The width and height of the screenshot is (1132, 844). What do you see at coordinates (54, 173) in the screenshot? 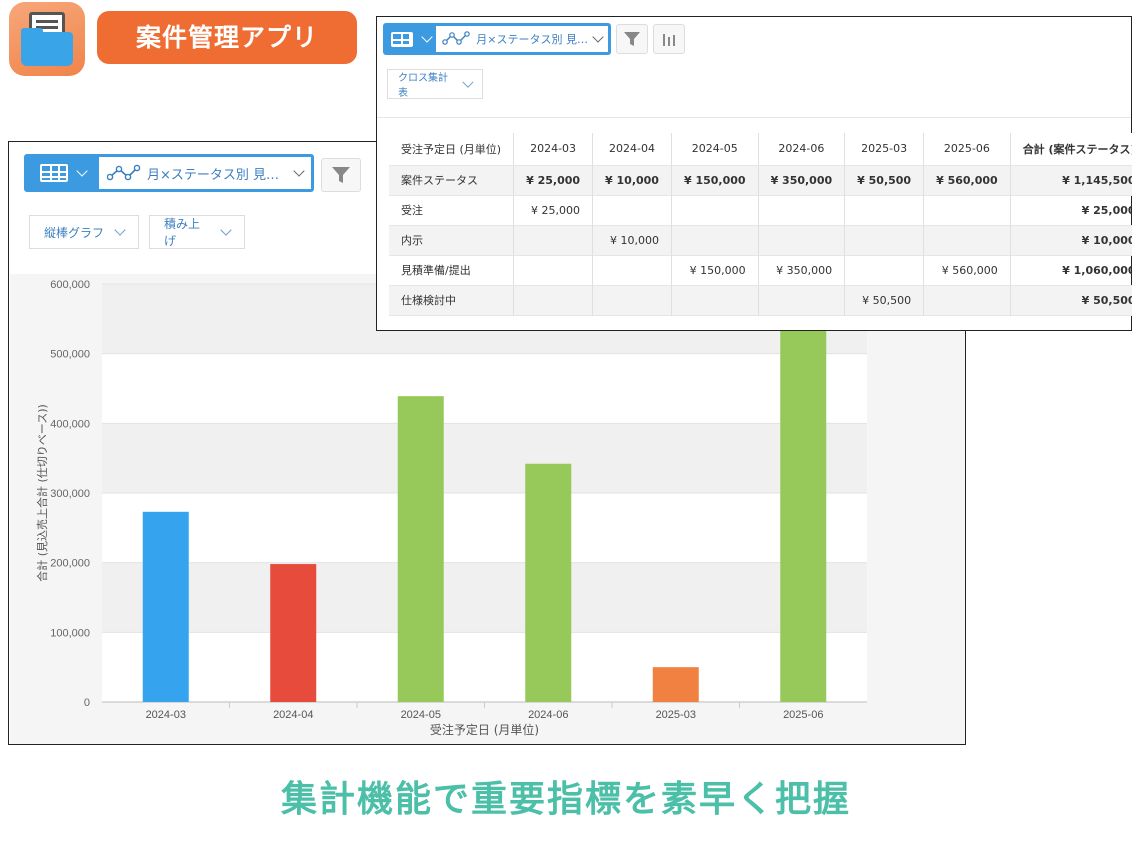
I see `table-icon` at bounding box center [54, 173].